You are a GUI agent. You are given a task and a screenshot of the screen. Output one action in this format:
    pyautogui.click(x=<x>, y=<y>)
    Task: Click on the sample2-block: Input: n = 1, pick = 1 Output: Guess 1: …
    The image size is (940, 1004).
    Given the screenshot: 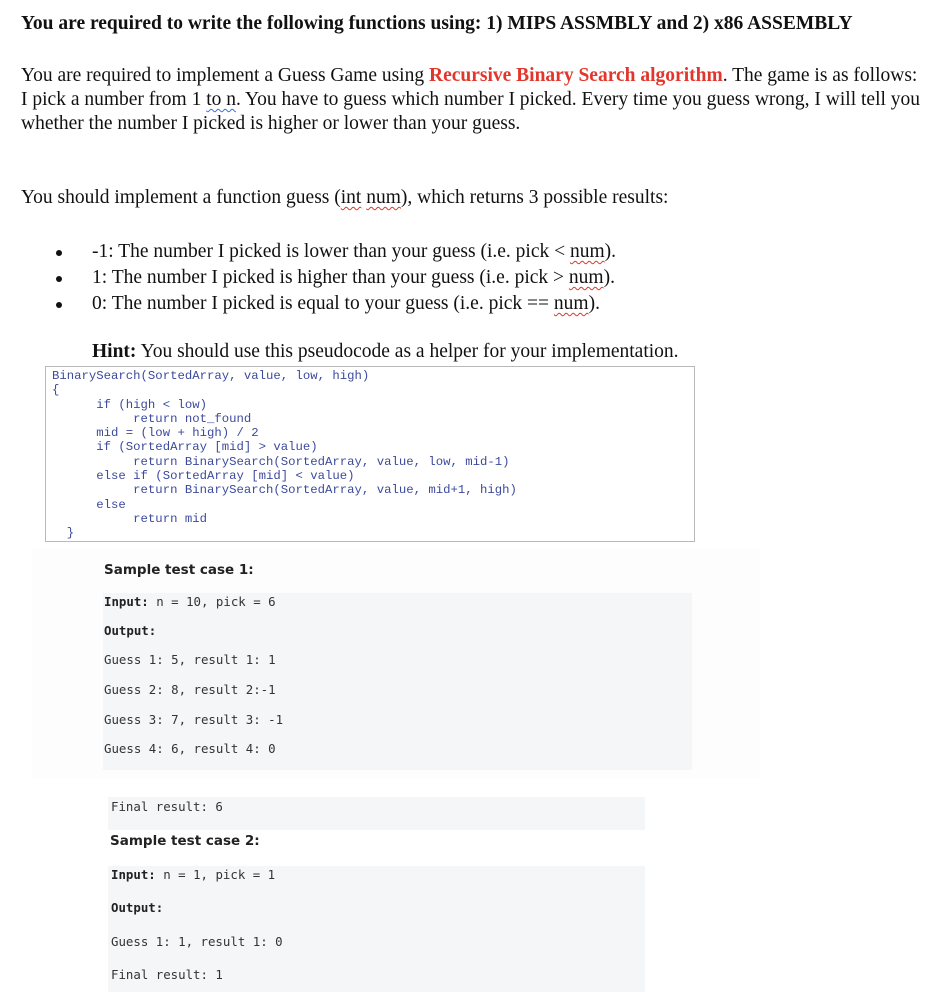 What is the action you would take?
    pyautogui.click(x=376, y=929)
    